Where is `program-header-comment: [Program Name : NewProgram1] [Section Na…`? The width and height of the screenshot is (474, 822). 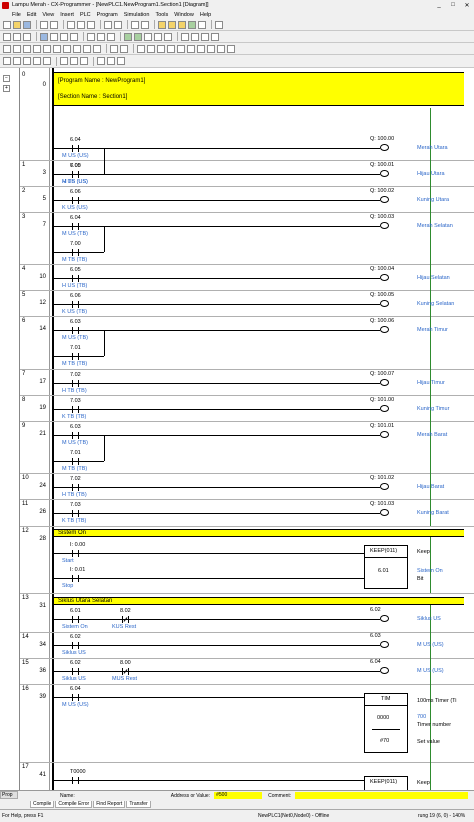 program-header-comment: [Program Name : NewProgram1] [Section Na… is located at coordinates (259, 89).